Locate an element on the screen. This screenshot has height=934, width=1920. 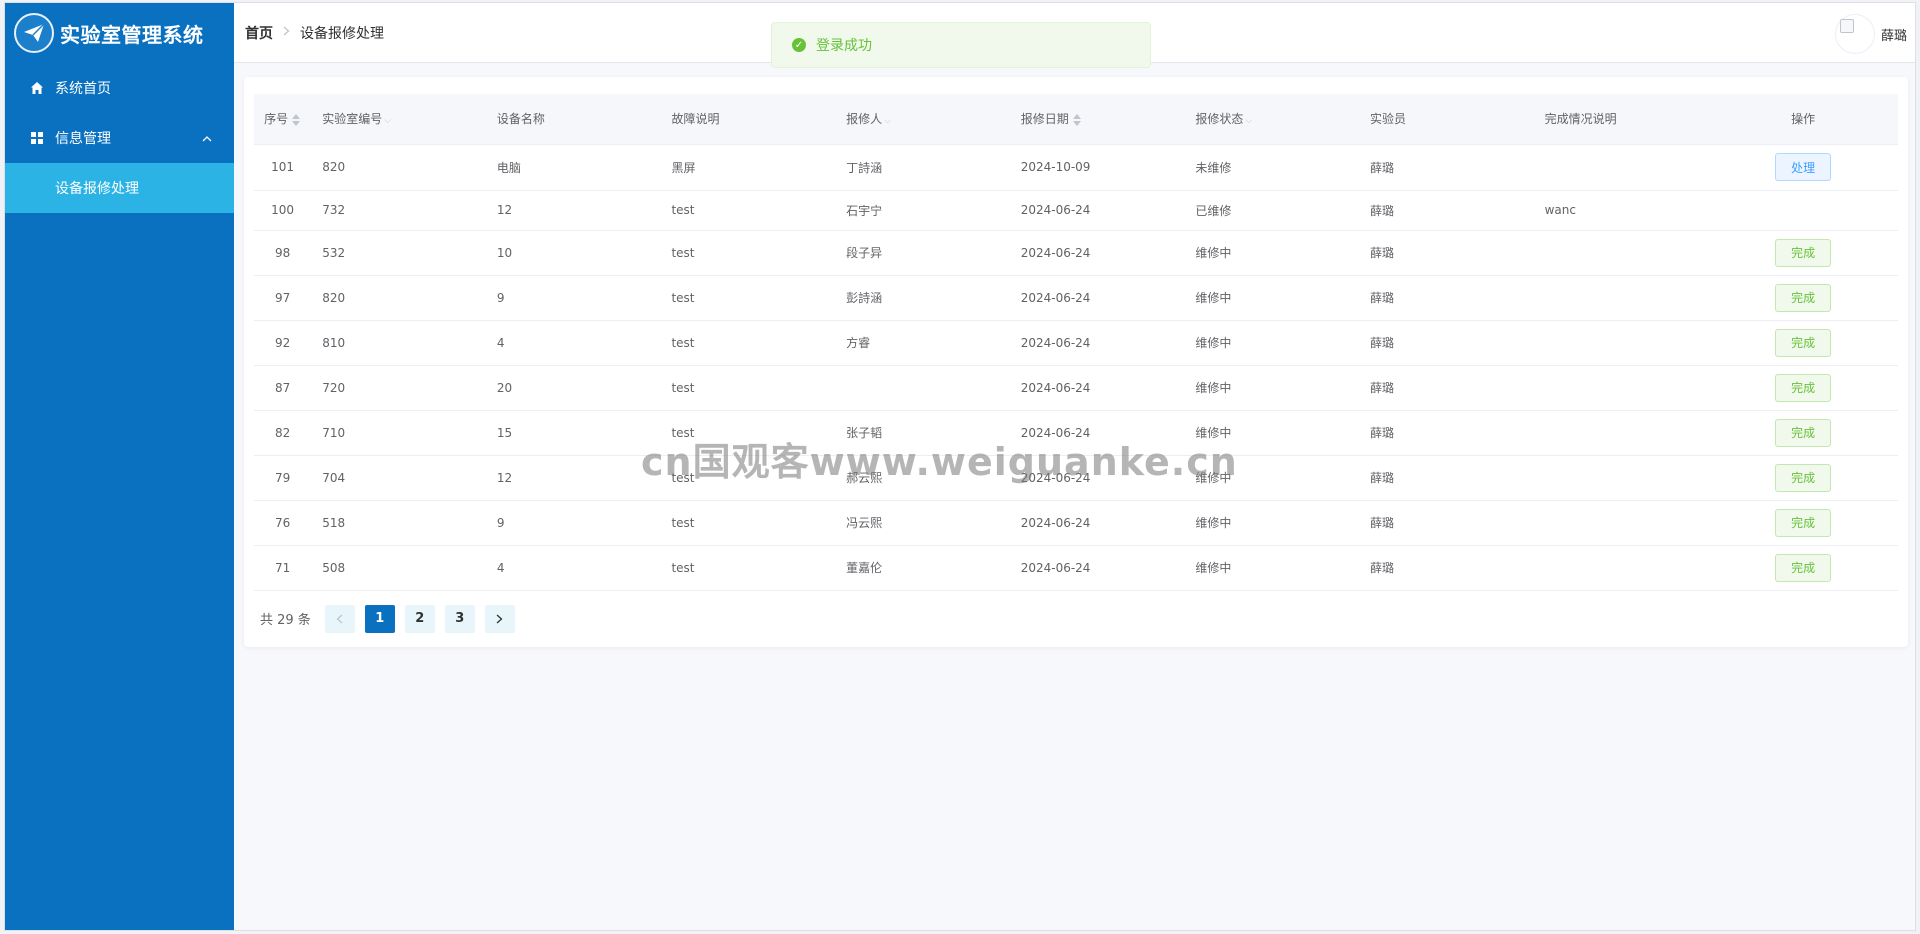
cell-reporter: 董嘉伦 is located at coordinates (922, 568).